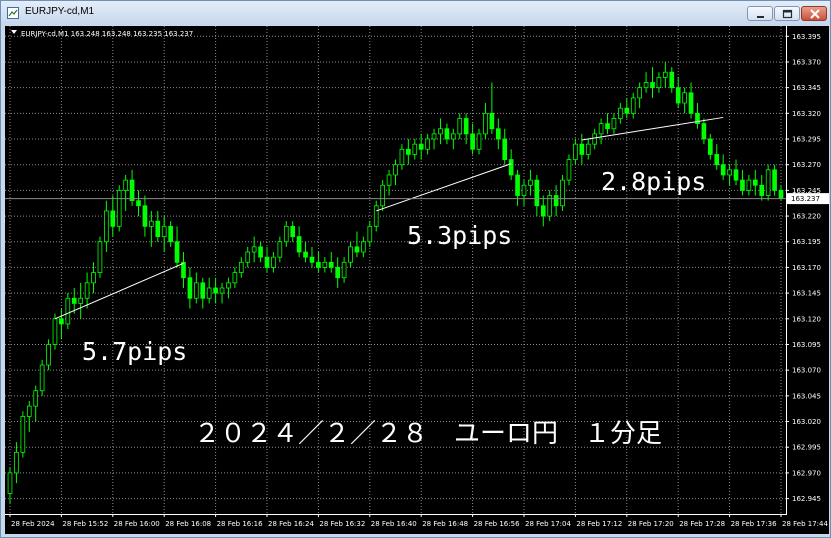 This screenshot has height=538, width=831. Describe the element at coordinates (806, 62) in the screenshot. I see `price-tick-label: 163.370` at that location.